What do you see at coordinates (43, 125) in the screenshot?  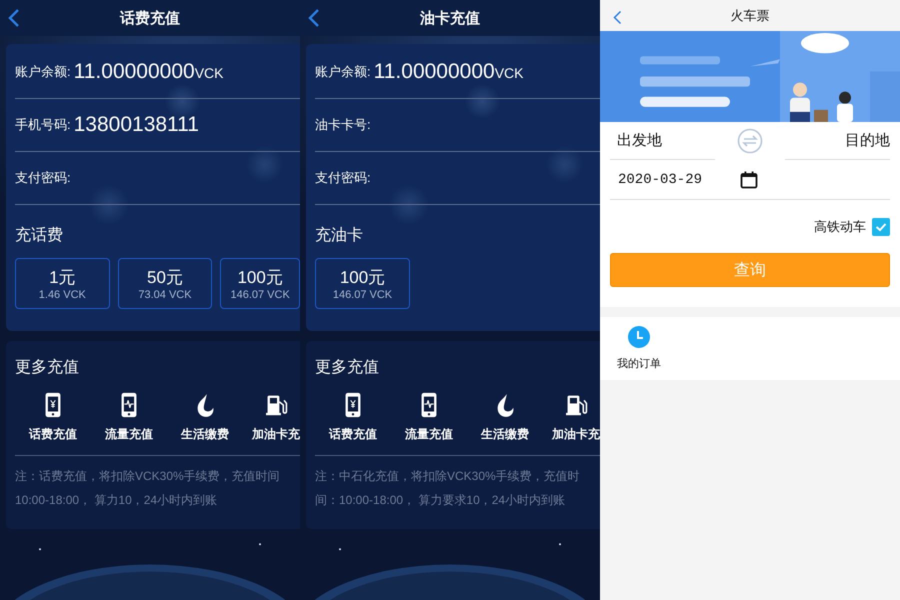 I see `field-label: 手机号码:` at bounding box center [43, 125].